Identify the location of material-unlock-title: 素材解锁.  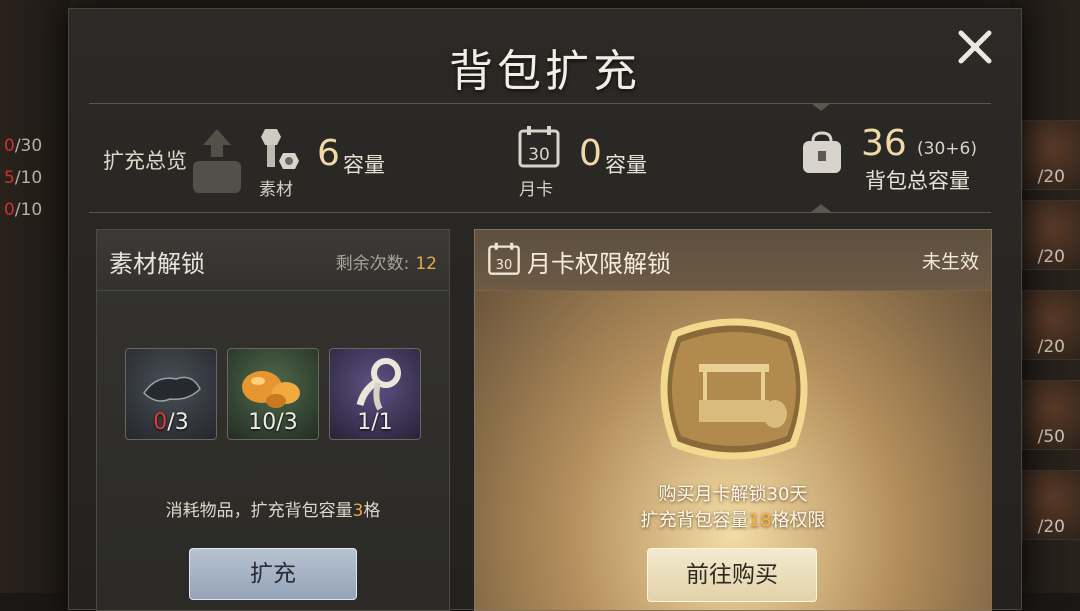
(157, 264).